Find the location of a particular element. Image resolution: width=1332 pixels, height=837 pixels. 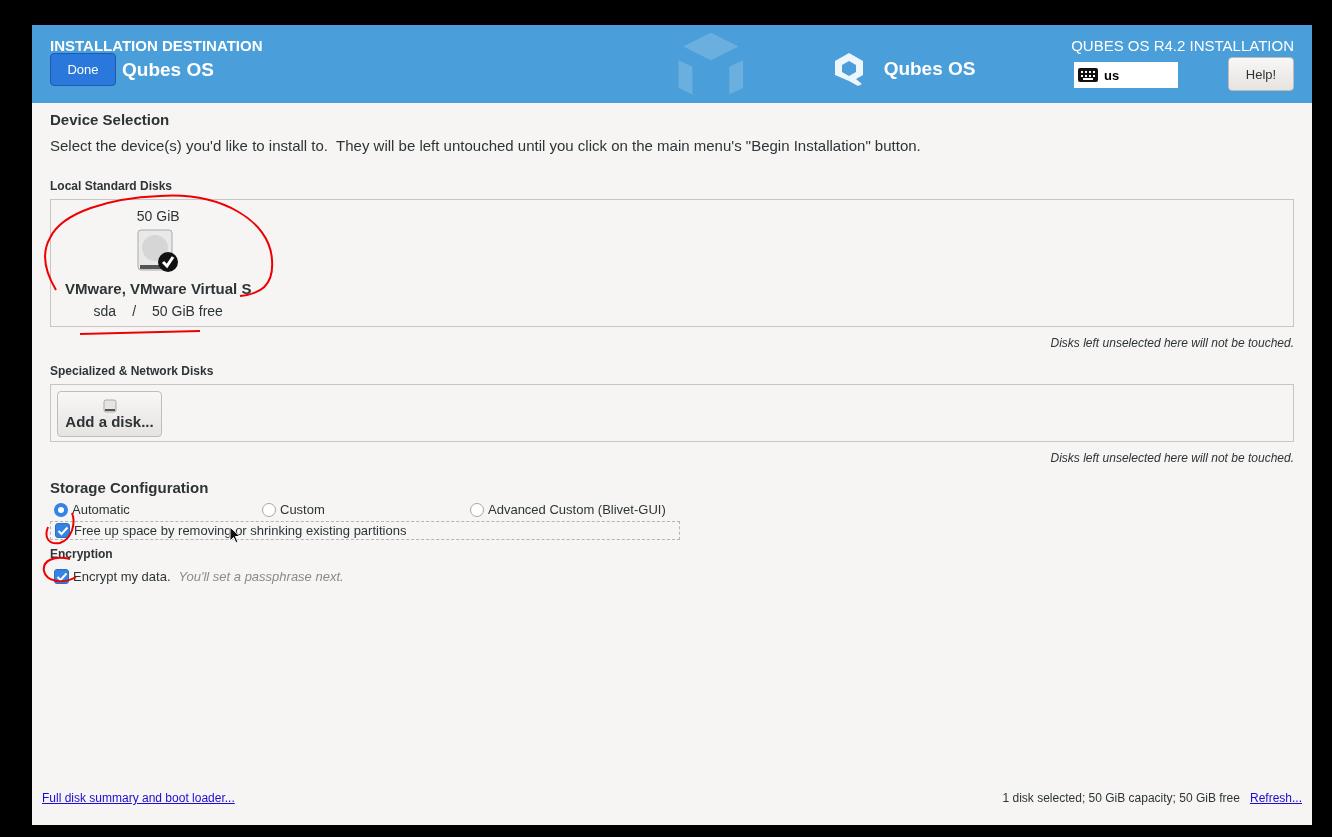

disk-tile: 50 GiB VMware, VMware Virtual S sda / 50 GiB free is located at coordinates (158, 263).